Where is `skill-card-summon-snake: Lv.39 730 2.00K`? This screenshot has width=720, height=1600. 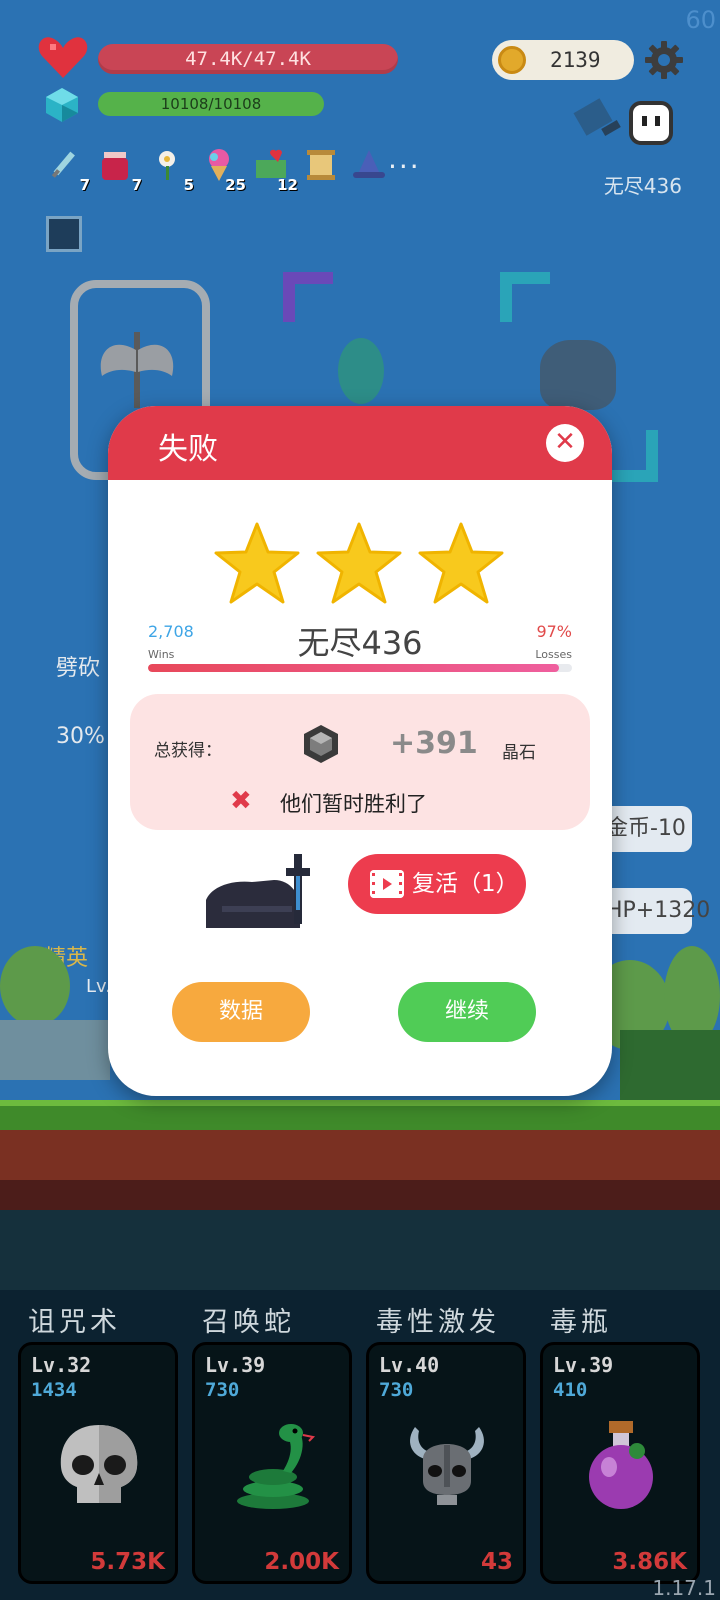
skill-card-summon-snake: Lv.39 730 2.00K is located at coordinates (272, 1463).